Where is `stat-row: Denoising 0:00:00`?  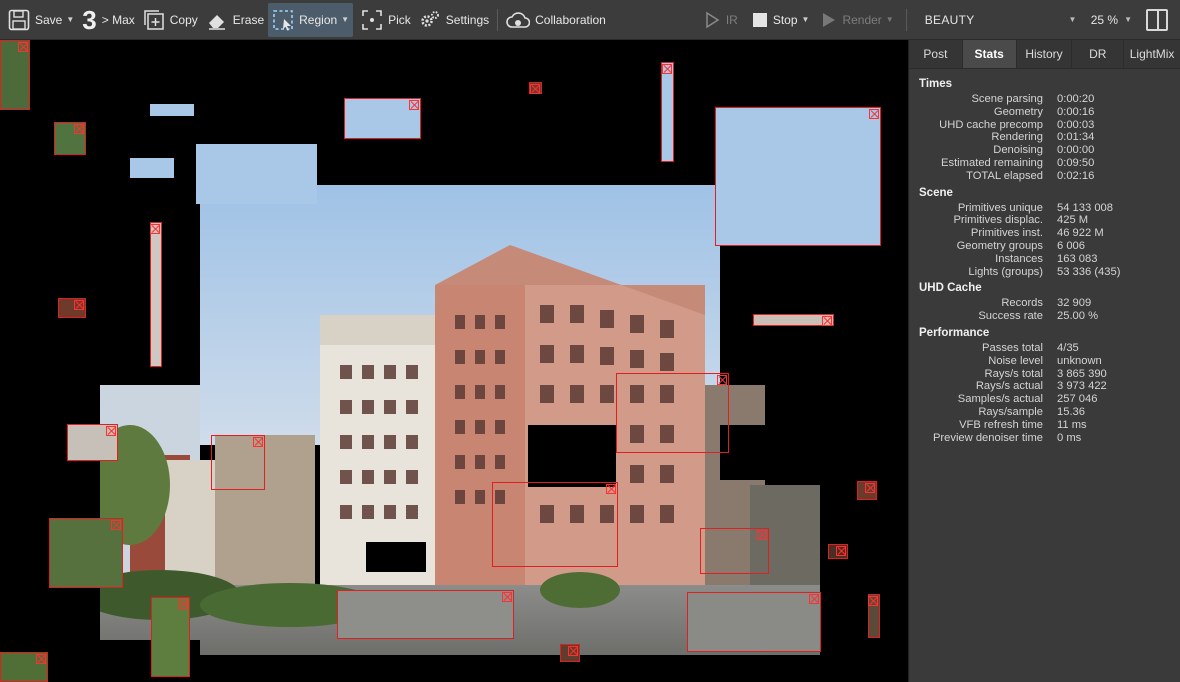 stat-row: Denoising 0:00:00 is located at coordinates (1044, 150).